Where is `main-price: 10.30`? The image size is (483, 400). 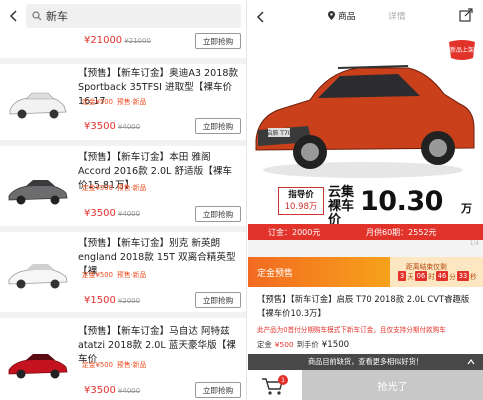 main-price: 10.30 is located at coordinates (401, 201).